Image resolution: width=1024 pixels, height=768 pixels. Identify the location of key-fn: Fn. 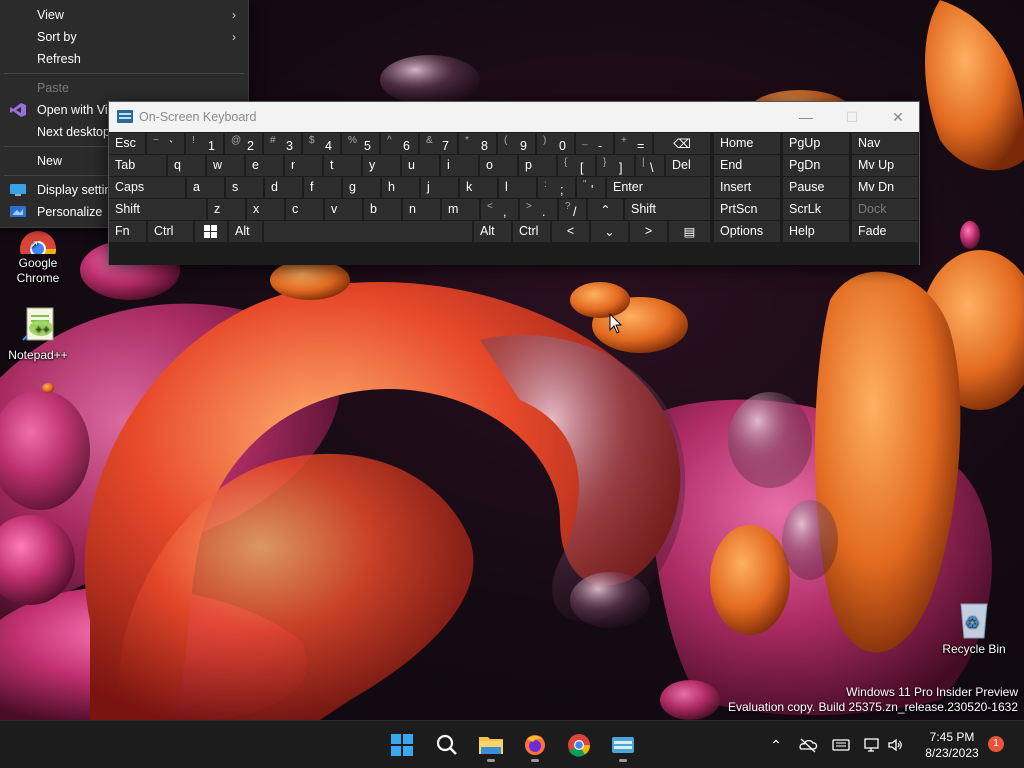
(127, 231).